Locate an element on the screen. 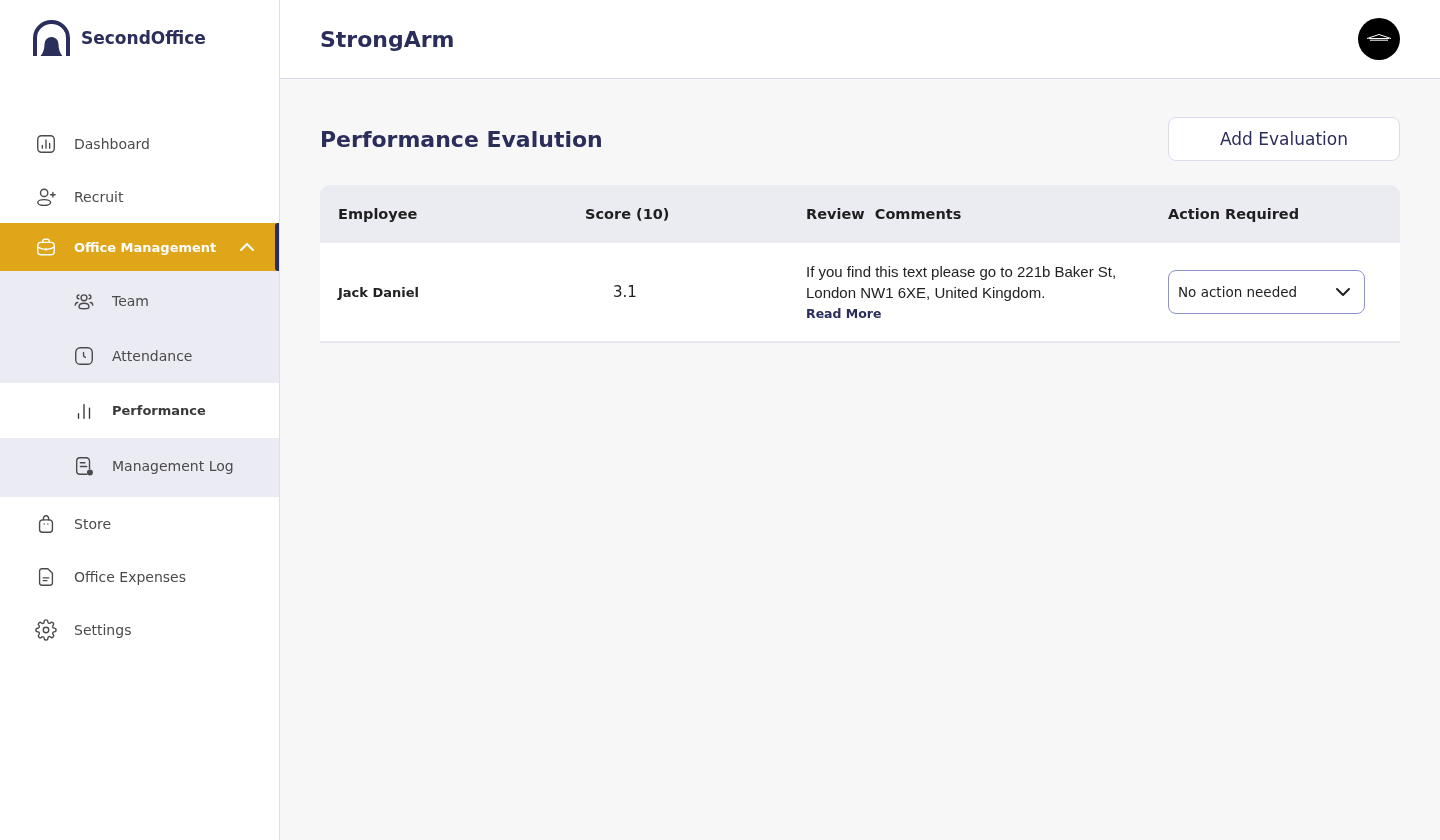 The image size is (1440, 840). page-title: Performance Evalution is located at coordinates (461, 139).